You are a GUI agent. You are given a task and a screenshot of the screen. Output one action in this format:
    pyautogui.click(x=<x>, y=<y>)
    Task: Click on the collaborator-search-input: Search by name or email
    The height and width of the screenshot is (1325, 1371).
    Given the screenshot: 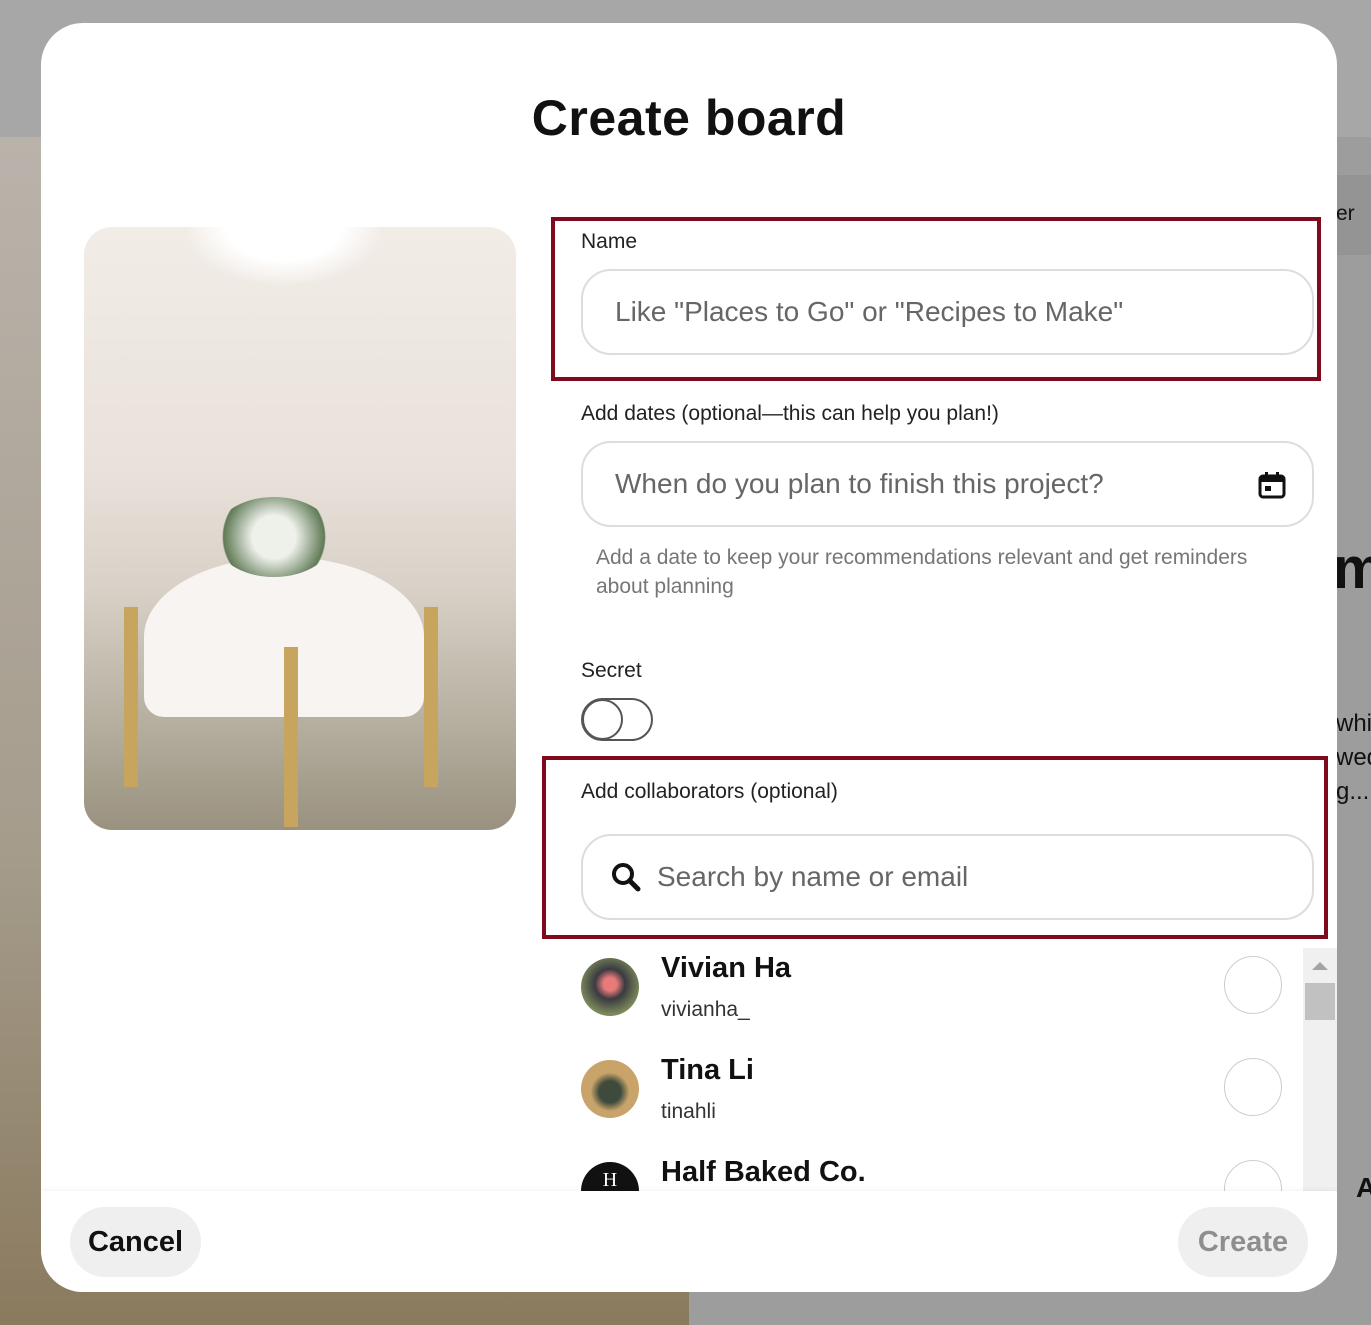 What is the action you would take?
    pyautogui.click(x=947, y=877)
    